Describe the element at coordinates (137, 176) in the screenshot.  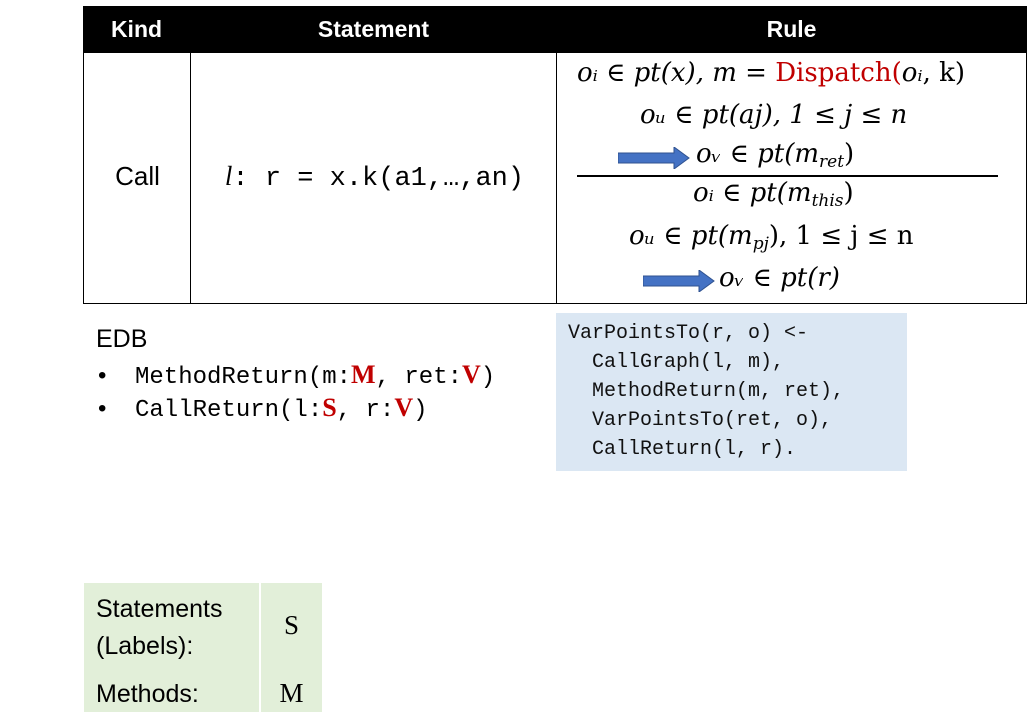
I see `kind-cell: Call` at that location.